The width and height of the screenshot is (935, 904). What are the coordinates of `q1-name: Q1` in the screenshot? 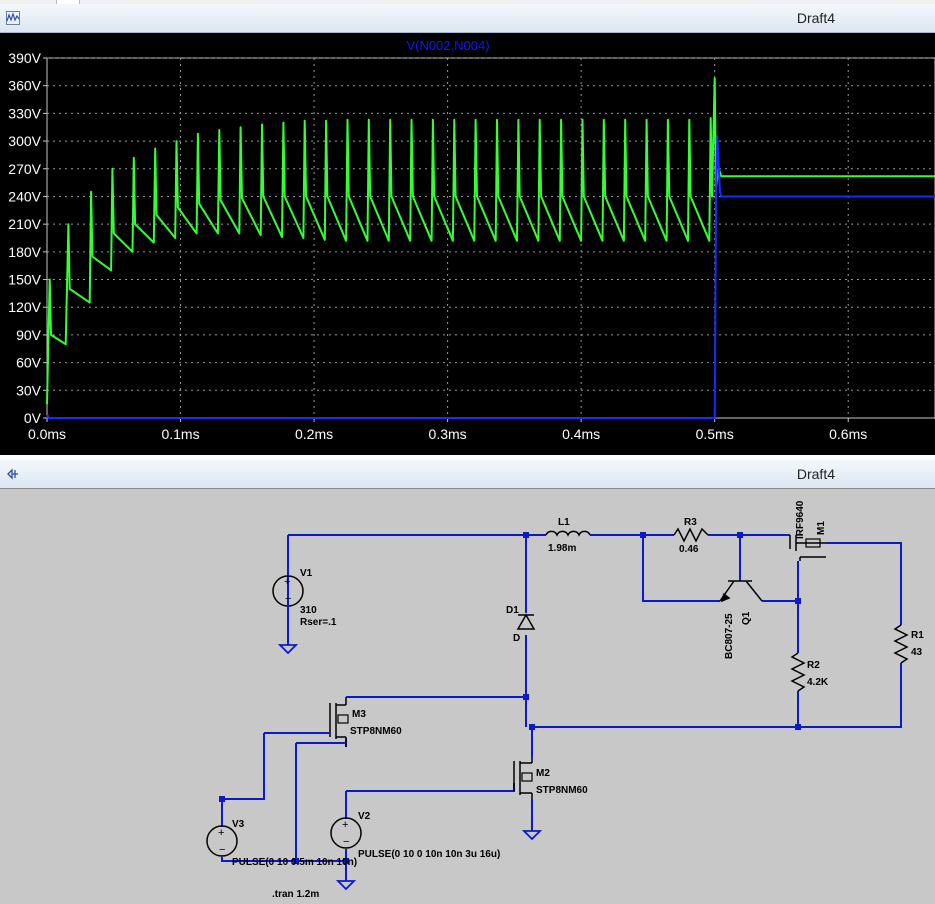 It's located at (746, 618).